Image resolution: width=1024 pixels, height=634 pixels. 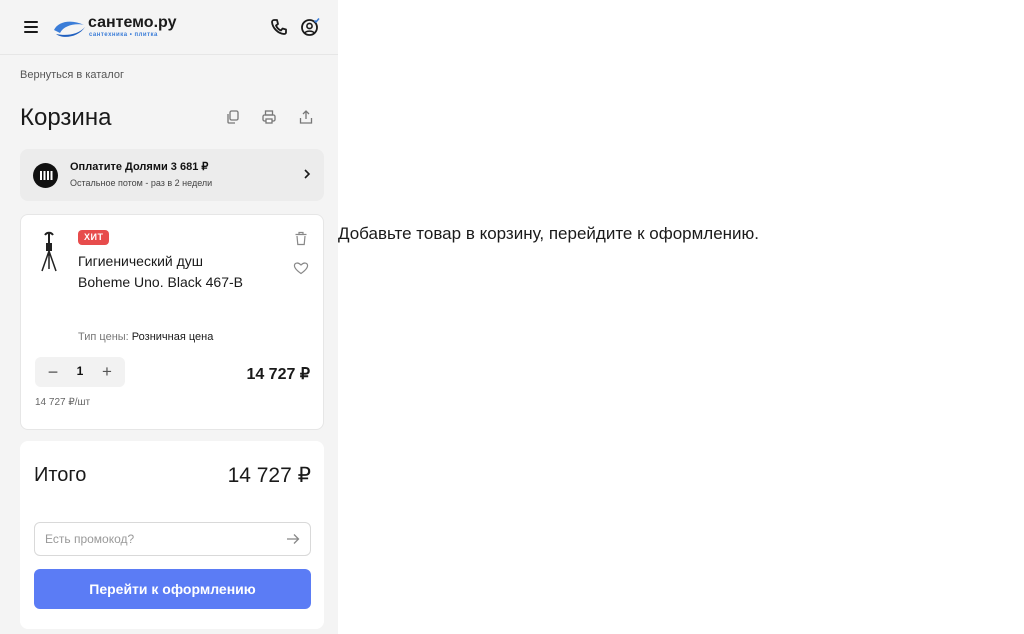 I want to click on checkout-button: Перейти к оформлению, so click(x=172, y=589).